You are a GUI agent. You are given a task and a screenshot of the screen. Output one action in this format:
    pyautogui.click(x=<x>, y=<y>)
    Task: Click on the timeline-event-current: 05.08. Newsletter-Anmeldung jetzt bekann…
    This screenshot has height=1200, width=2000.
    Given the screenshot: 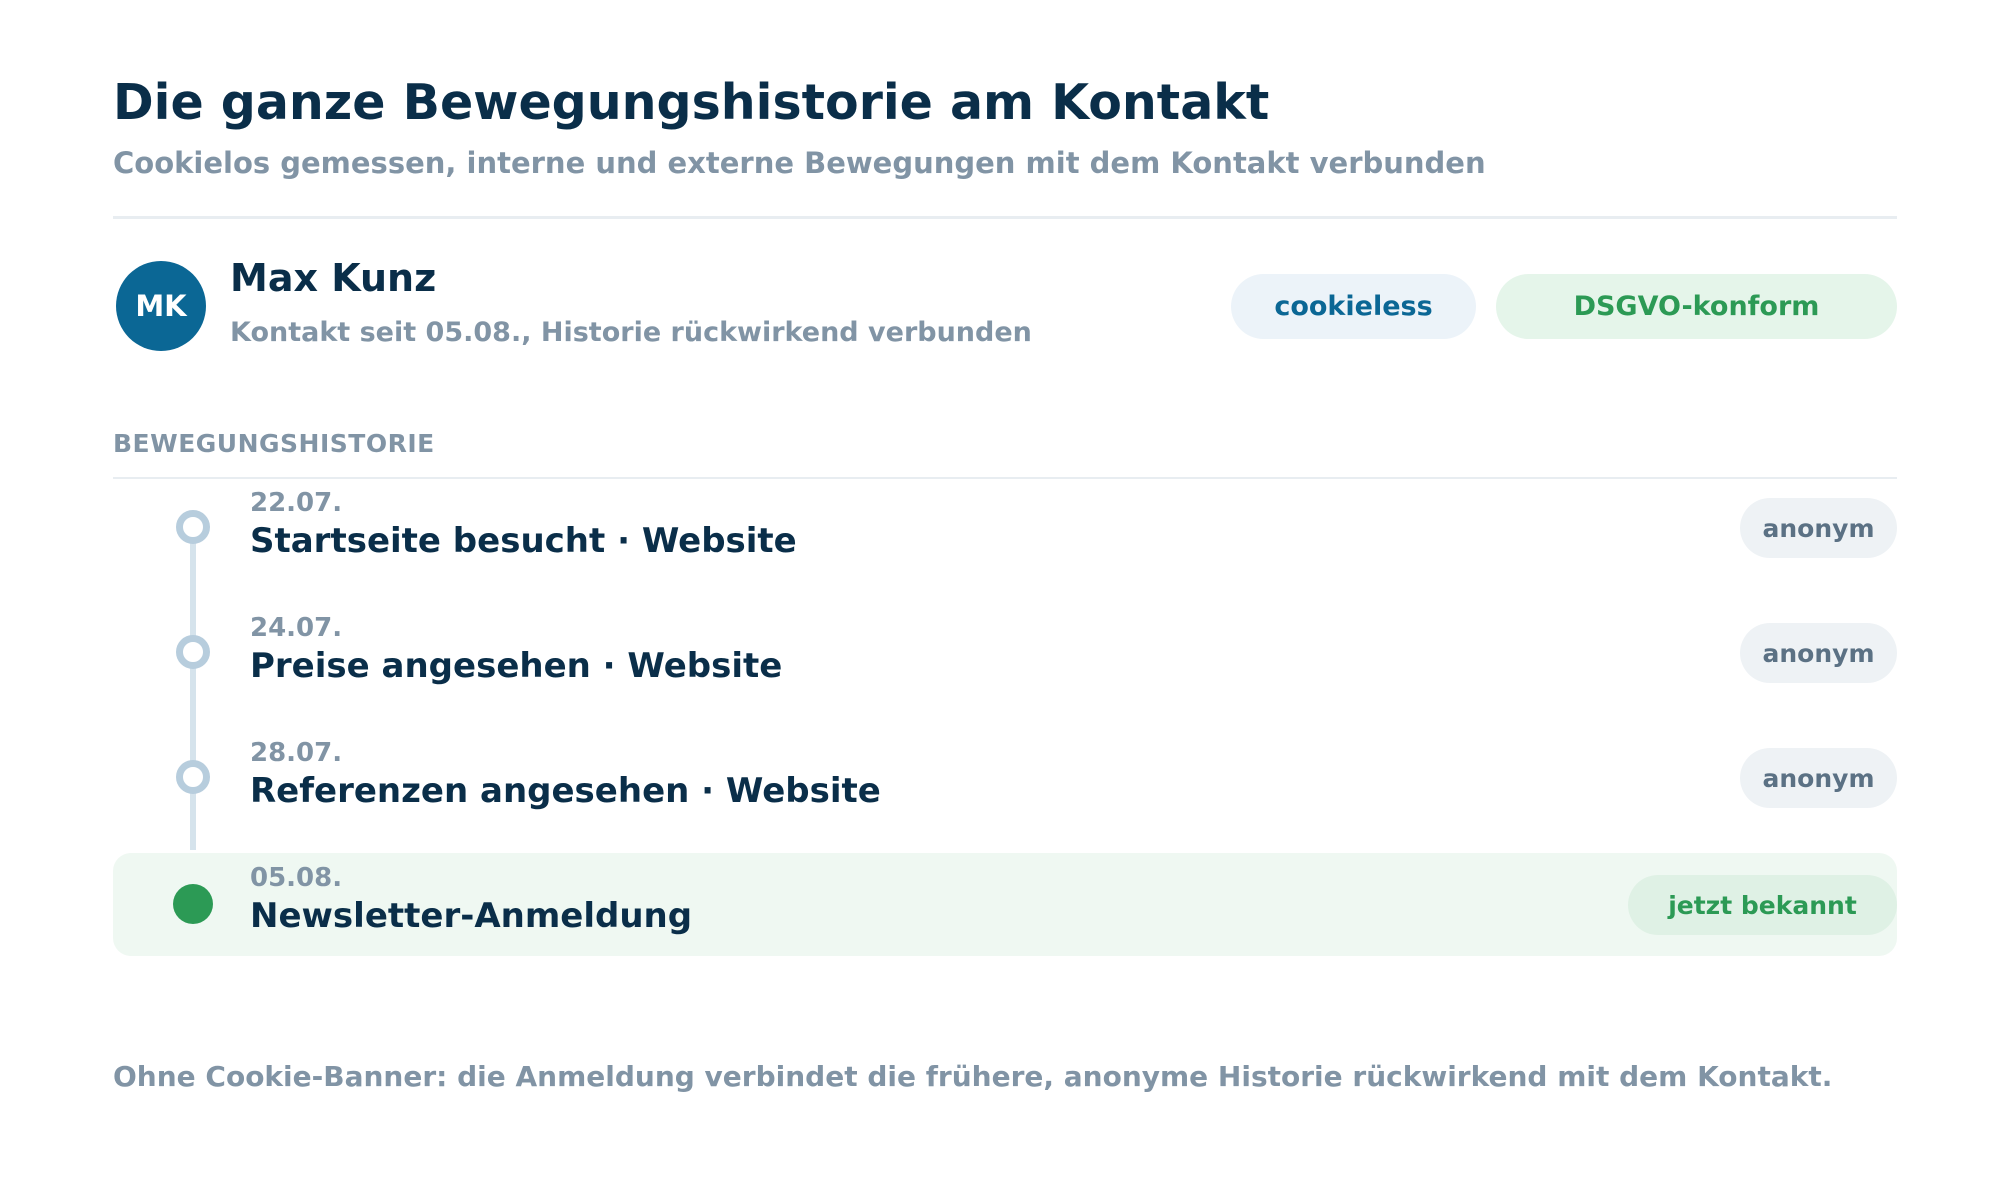 What is the action you would take?
    pyautogui.click(x=1005, y=904)
    